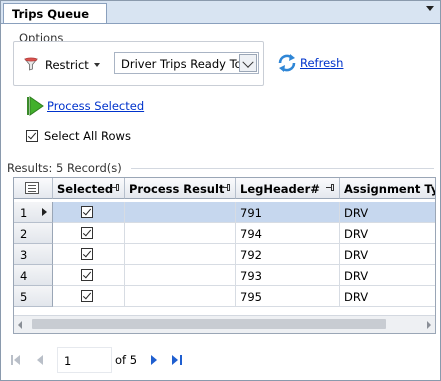 The image size is (441, 381). Describe the element at coordinates (33, 254) in the screenshot. I see `row-number: 3` at that location.